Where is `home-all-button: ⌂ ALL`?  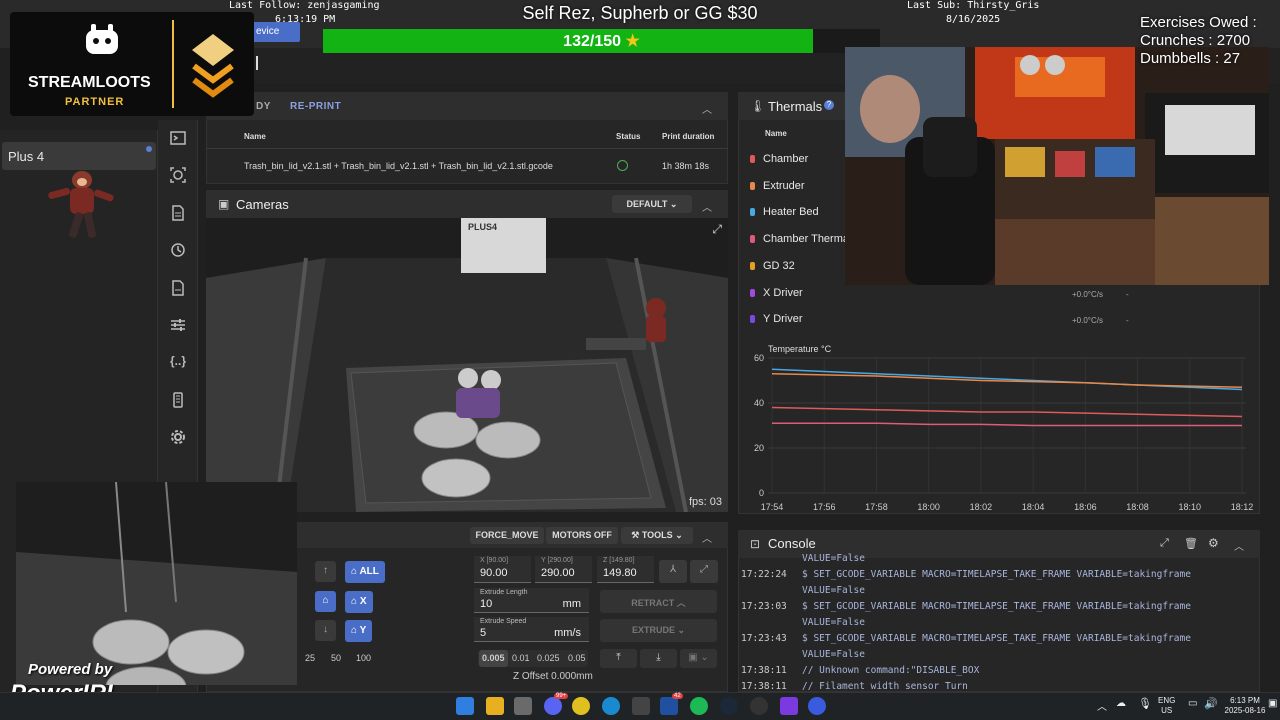 home-all-button: ⌂ ALL is located at coordinates (365, 572).